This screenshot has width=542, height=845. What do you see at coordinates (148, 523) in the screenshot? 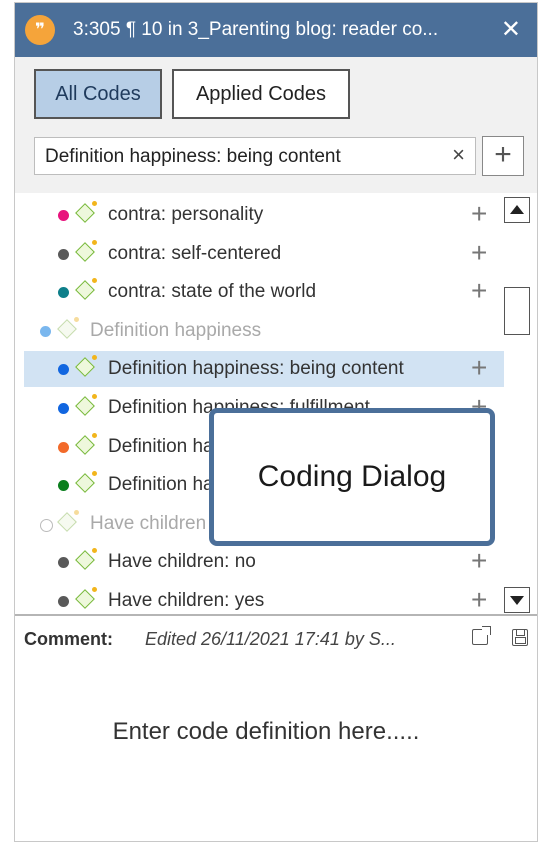
I see `code-label: Have children` at bounding box center [148, 523].